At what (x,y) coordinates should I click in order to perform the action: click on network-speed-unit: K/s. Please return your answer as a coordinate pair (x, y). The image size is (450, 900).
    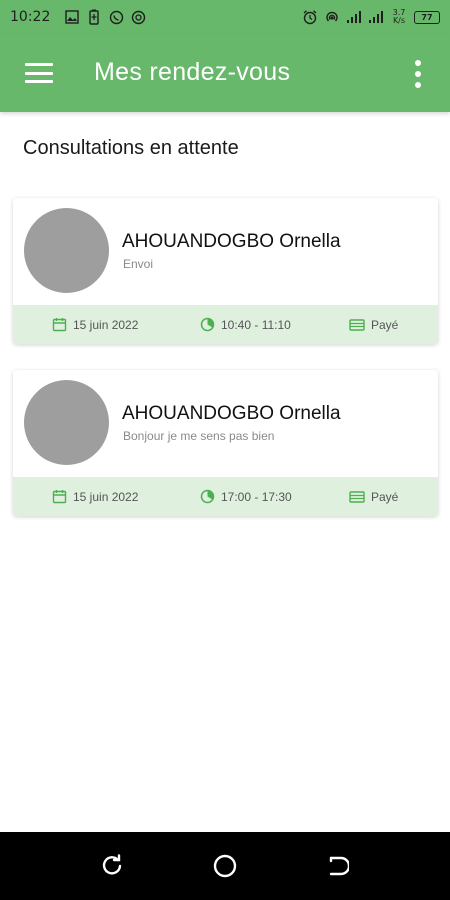
    Looking at the image, I should click on (399, 20).